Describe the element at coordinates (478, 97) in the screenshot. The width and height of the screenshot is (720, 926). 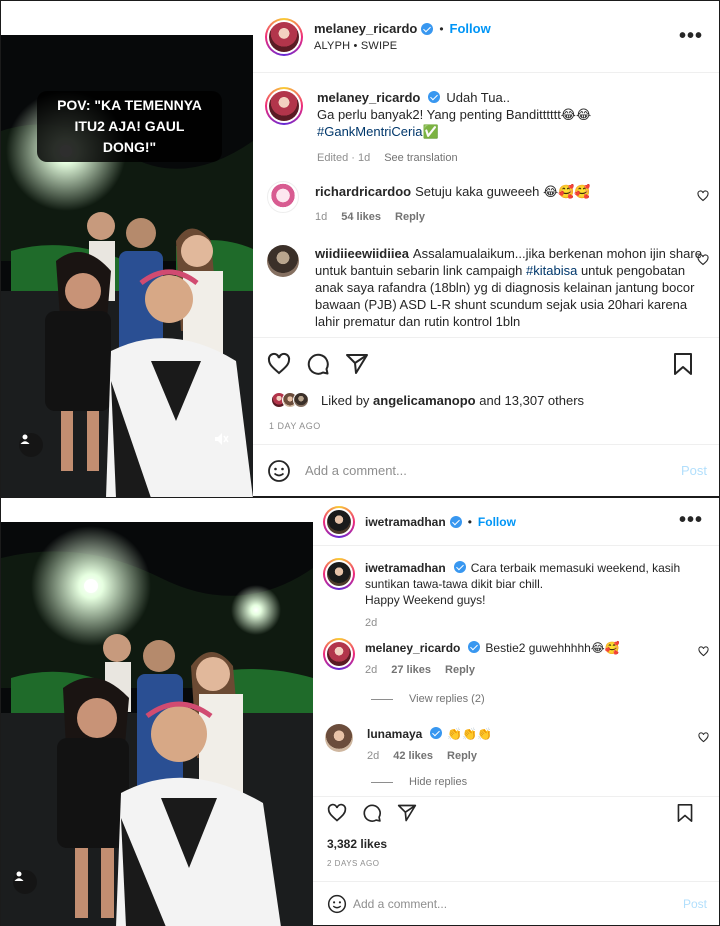
I see `caption-line1: Udah Tua..` at that location.